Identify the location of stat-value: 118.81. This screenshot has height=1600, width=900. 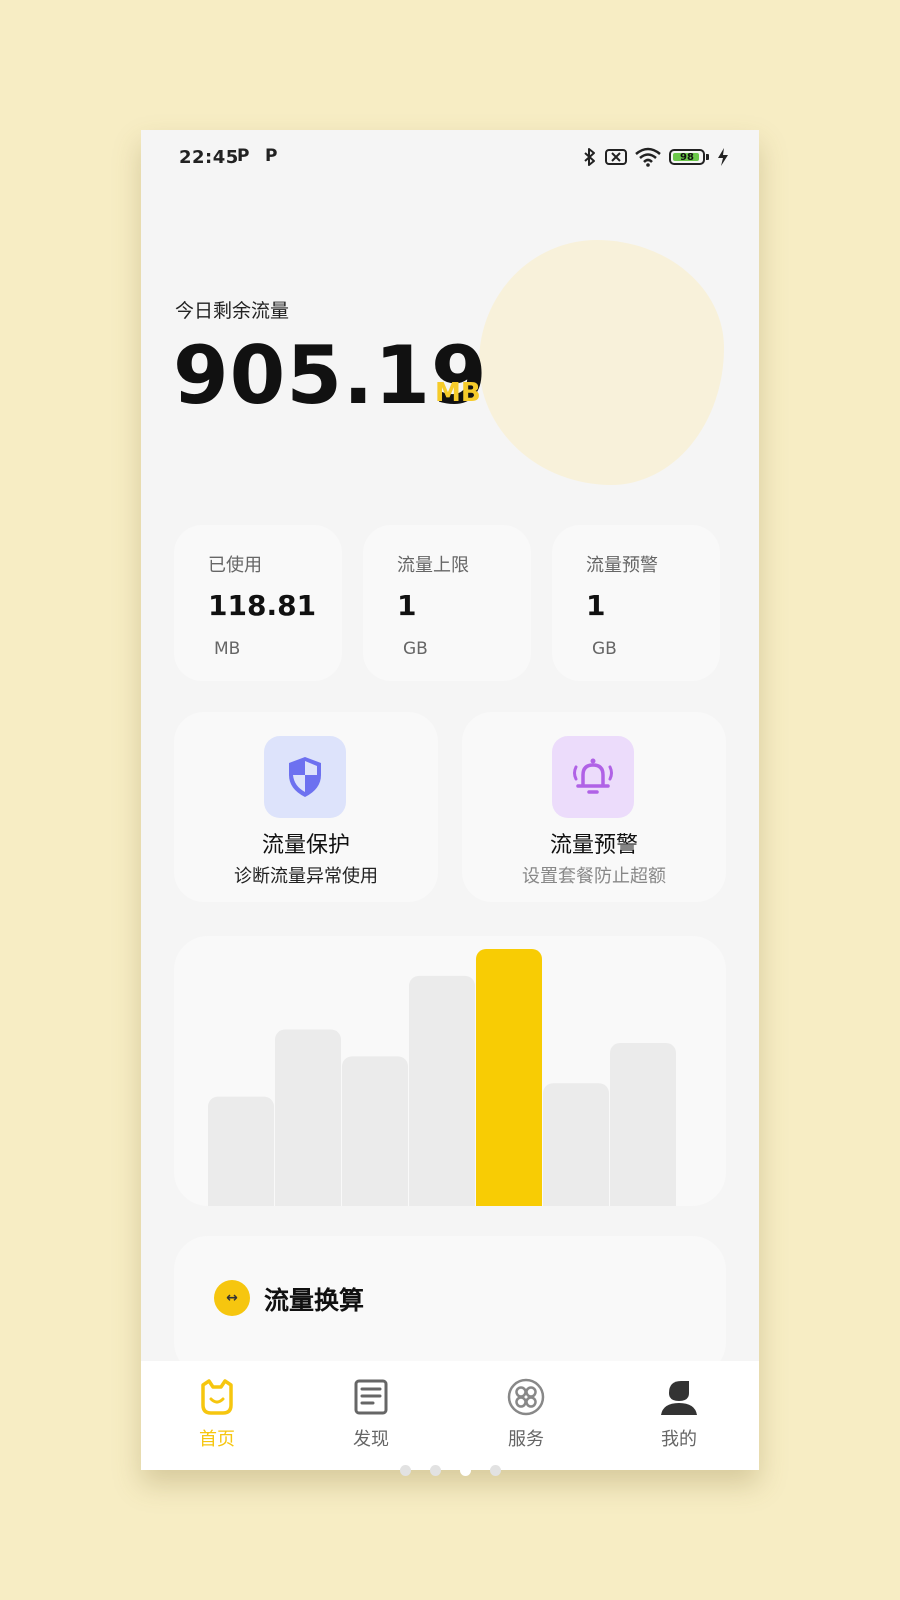
(262, 605).